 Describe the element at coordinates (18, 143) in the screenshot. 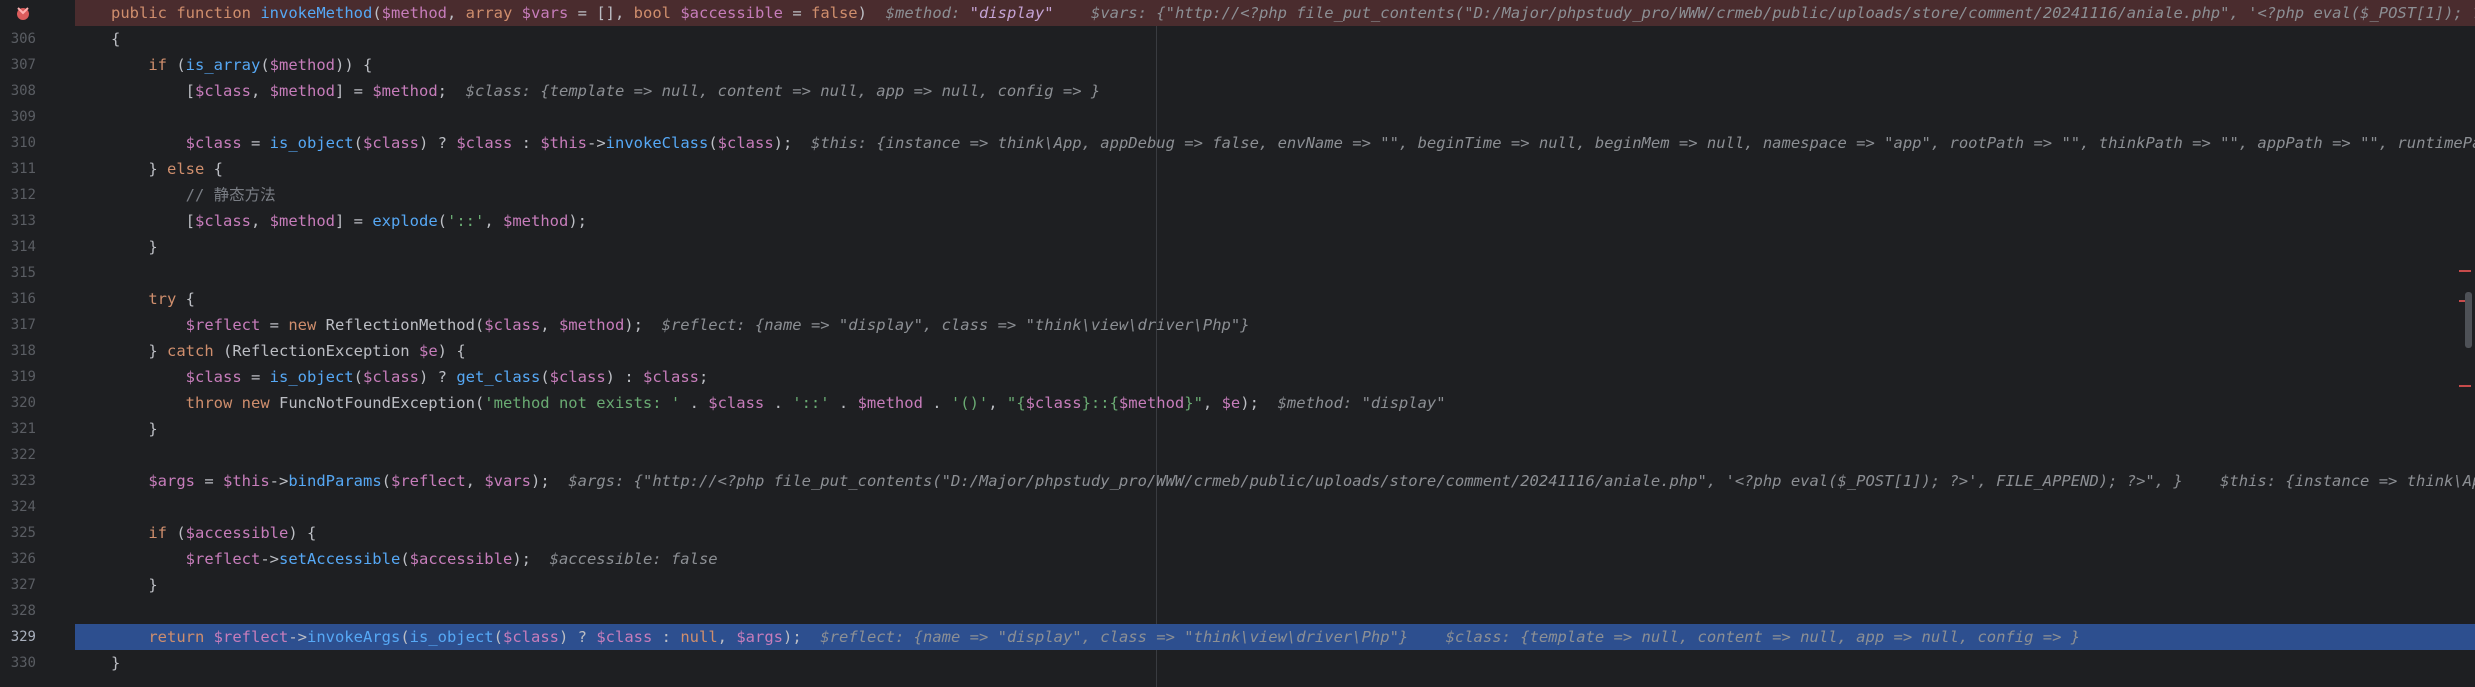

I see `line-number: 310` at that location.